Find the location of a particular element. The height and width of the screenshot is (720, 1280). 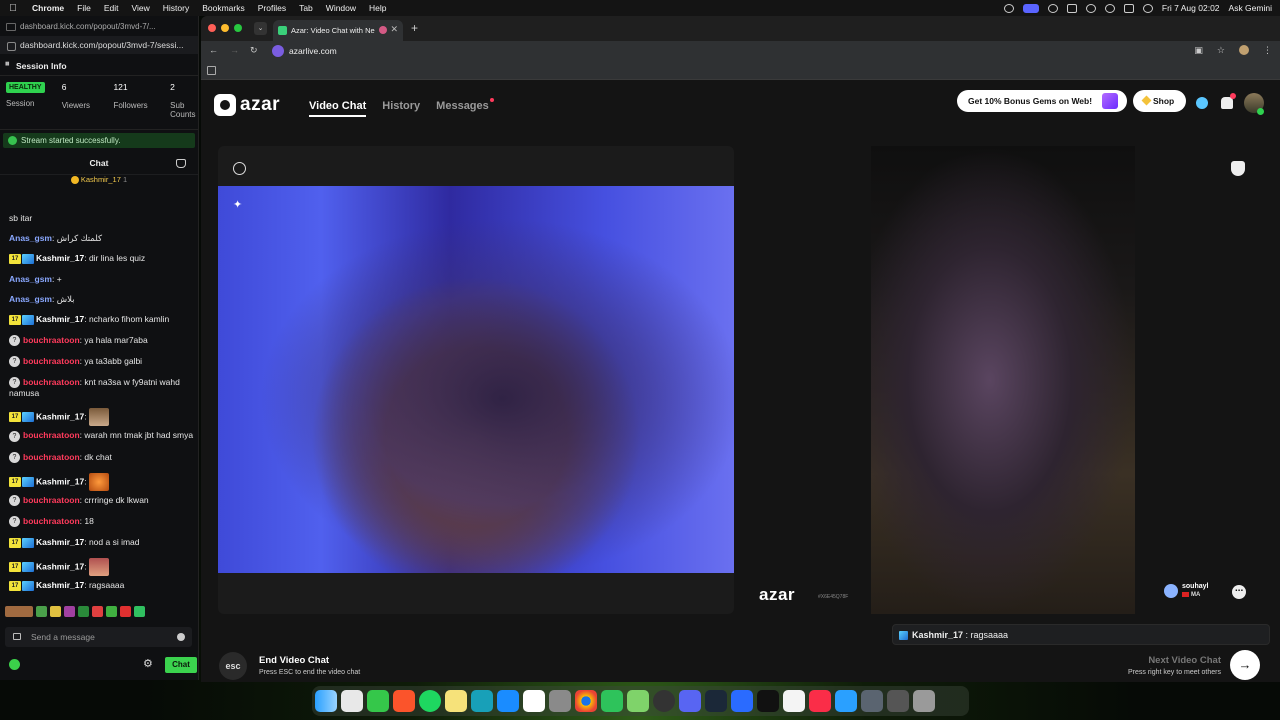

activity-icon is located at coordinates (482, 701).